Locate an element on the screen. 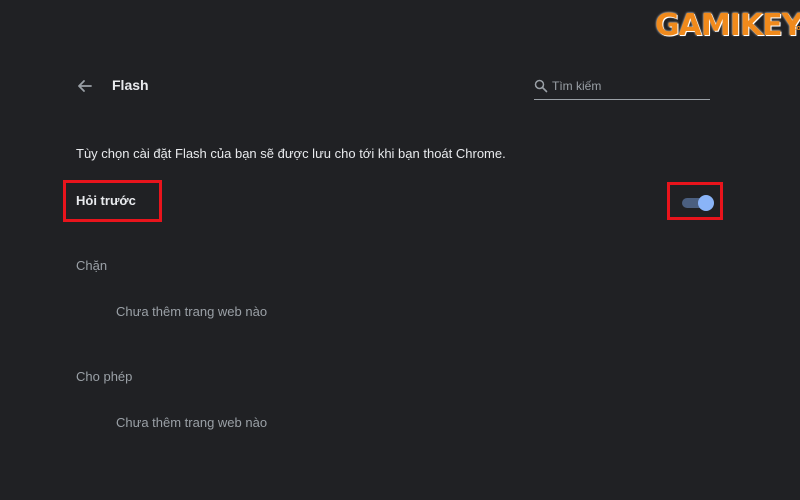 Image resolution: width=800 pixels, height=500 pixels. search-box is located at coordinates (622, 88).